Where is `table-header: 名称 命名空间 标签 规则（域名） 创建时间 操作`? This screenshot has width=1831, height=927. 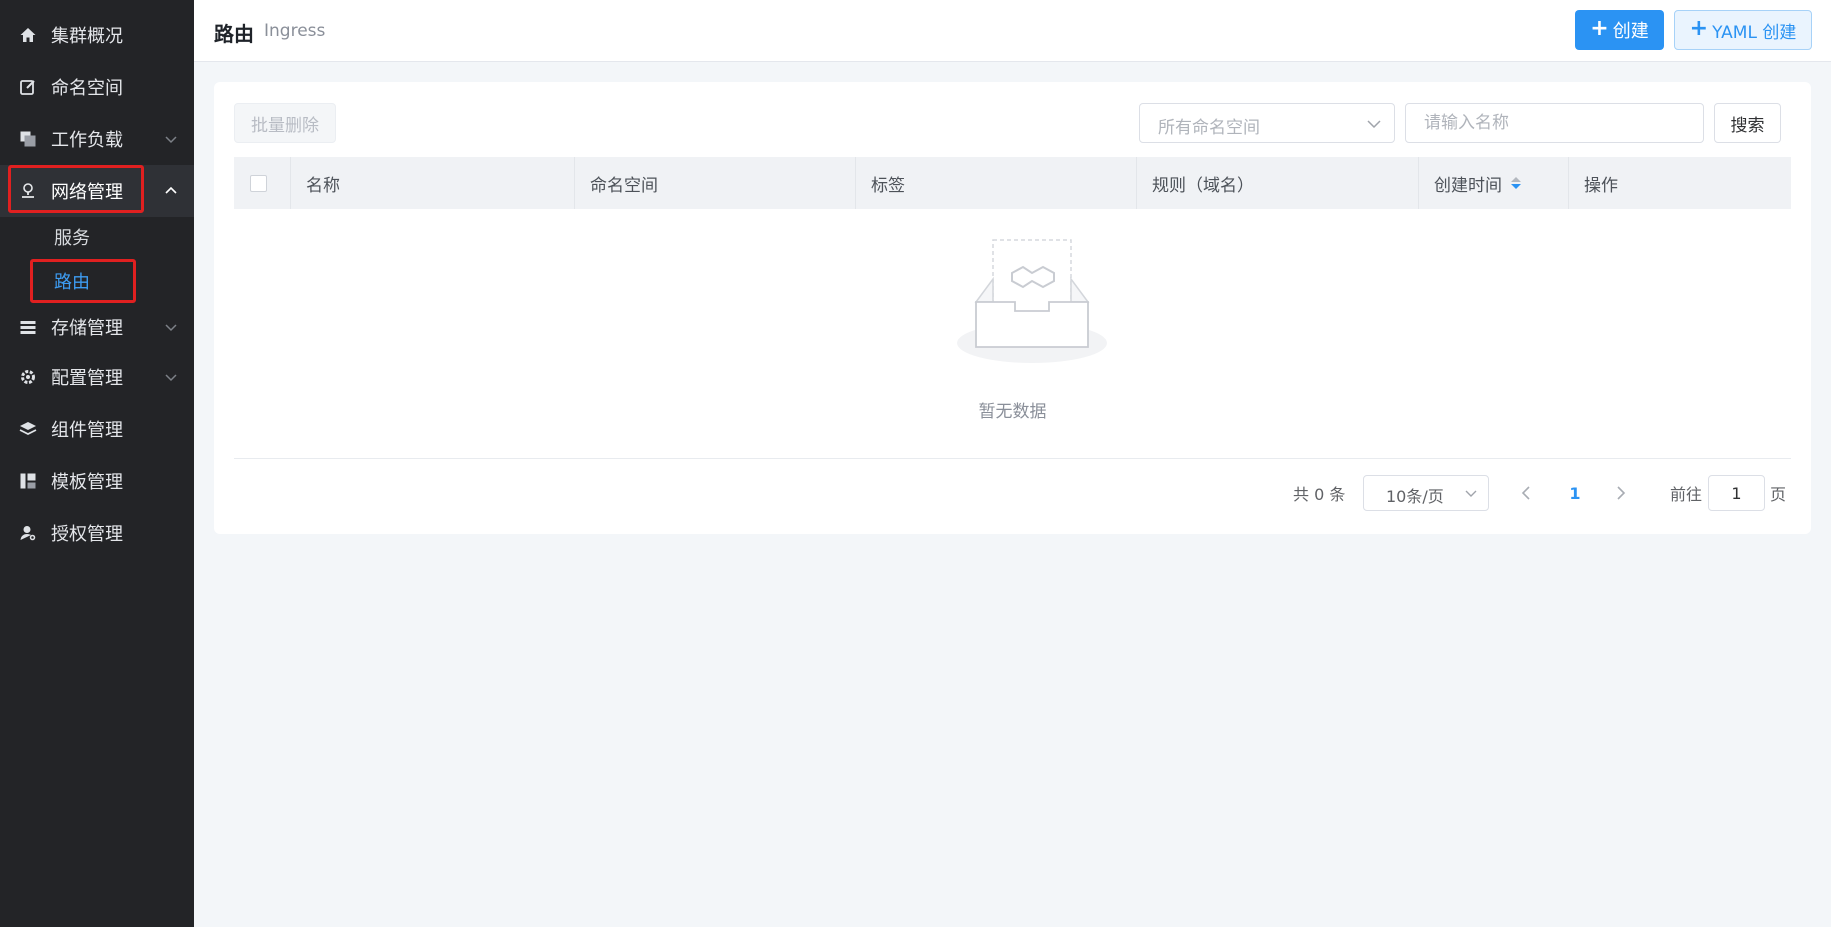 table-header: 名称 命名空间 标签 规则（域名） 创建时间 操作 is located at coordinates (1012, 183).